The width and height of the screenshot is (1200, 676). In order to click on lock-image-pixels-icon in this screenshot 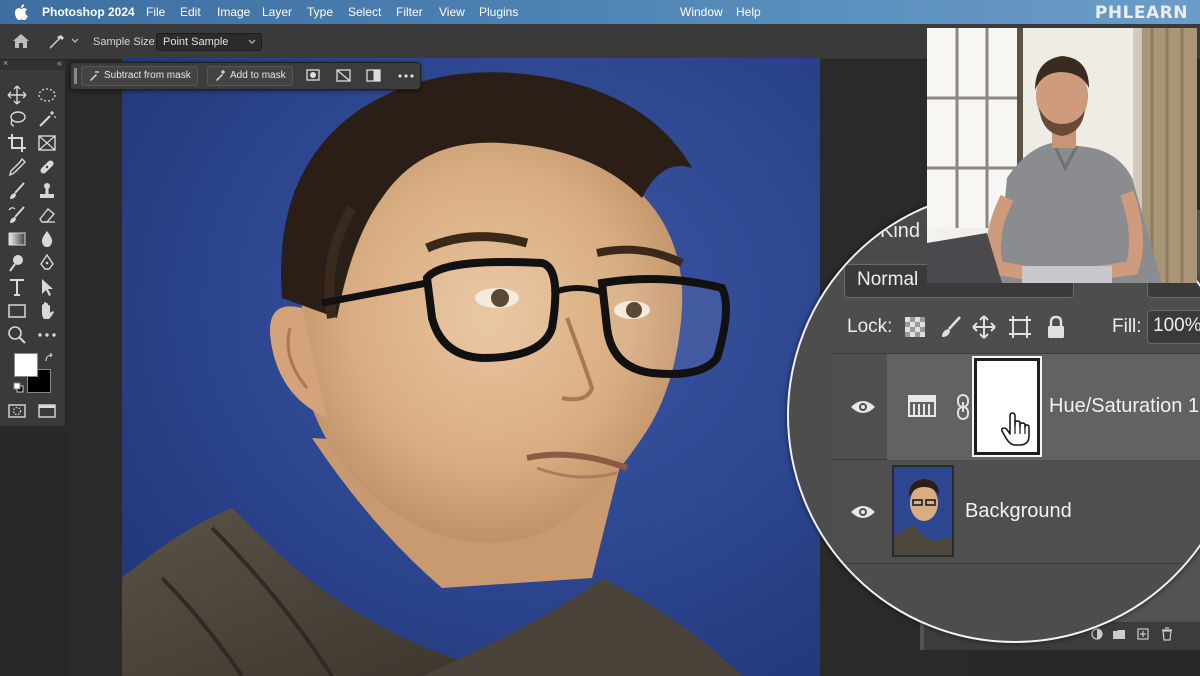, I will do `click(951, 327)`.